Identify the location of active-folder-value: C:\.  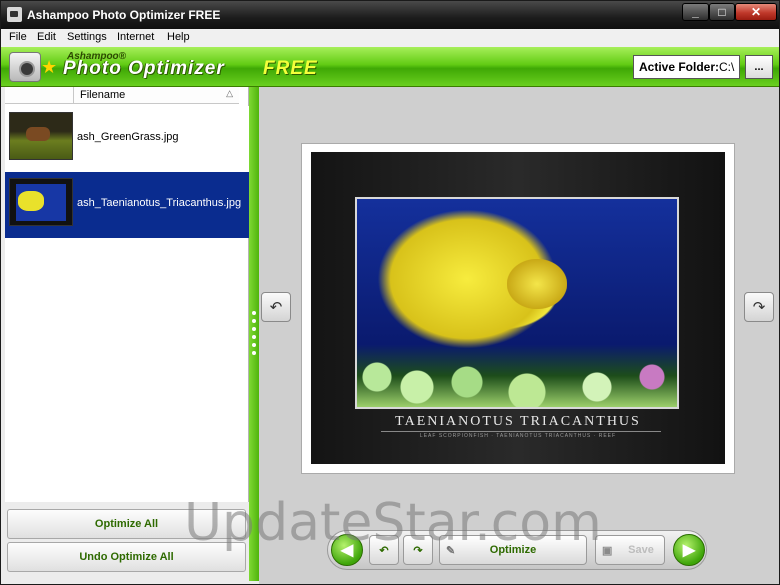
(727, 67).